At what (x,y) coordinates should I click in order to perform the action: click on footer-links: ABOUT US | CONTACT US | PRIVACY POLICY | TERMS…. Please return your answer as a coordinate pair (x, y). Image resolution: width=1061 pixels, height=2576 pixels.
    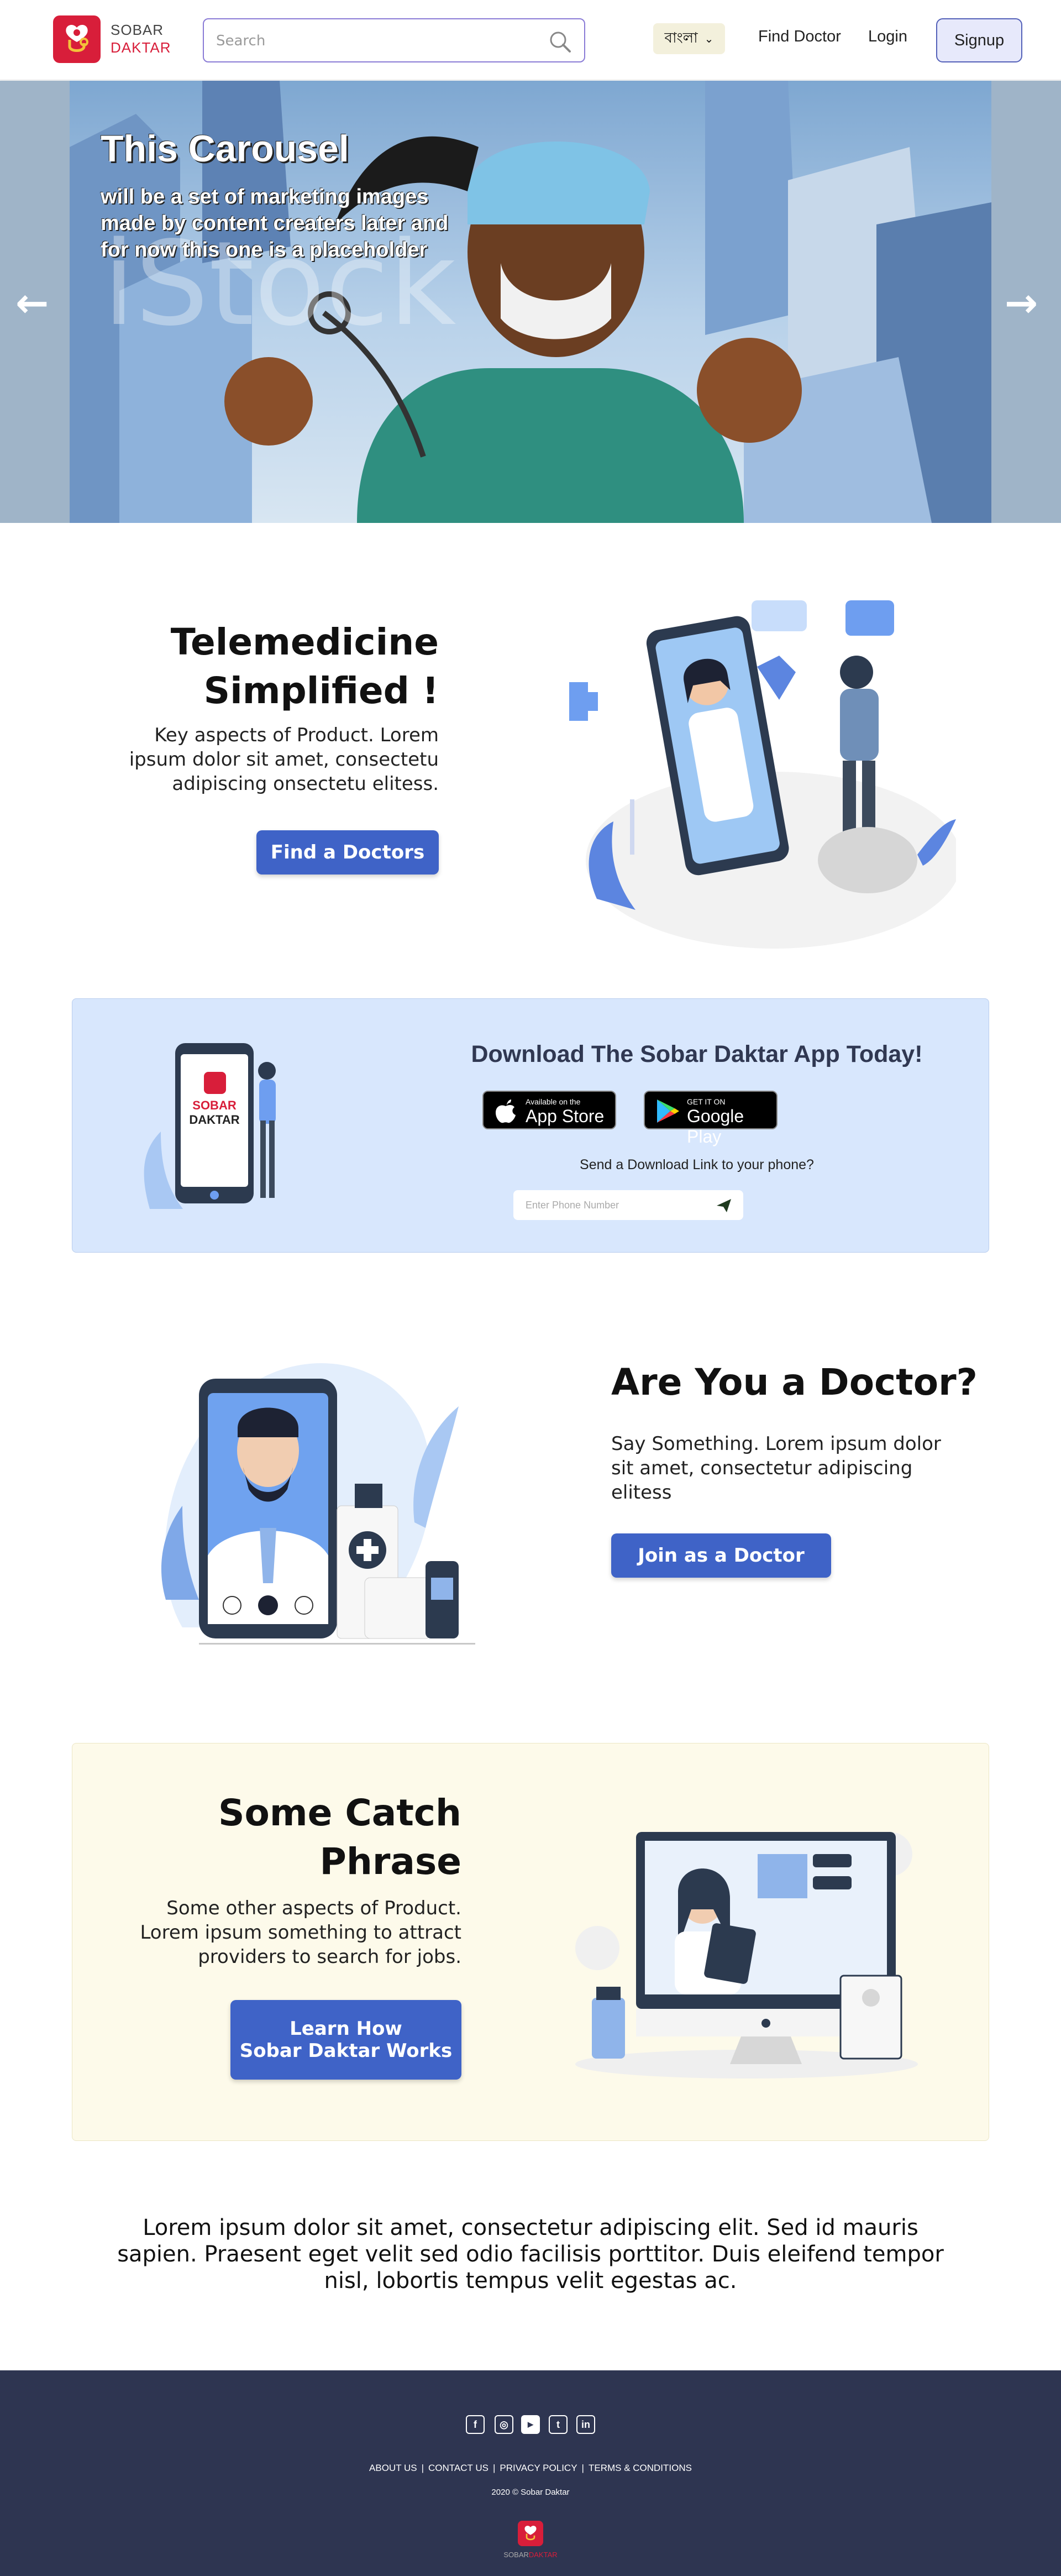
    Looking at the image, I should click on (530, 2468).